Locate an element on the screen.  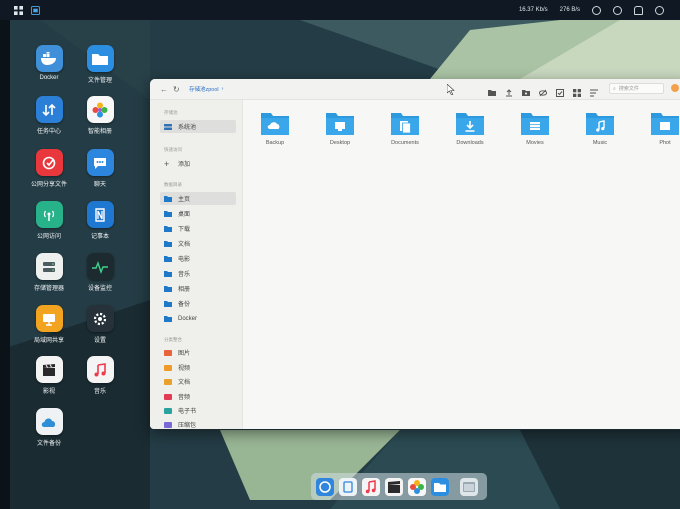
document-icon is located at coordinates (168, 381).